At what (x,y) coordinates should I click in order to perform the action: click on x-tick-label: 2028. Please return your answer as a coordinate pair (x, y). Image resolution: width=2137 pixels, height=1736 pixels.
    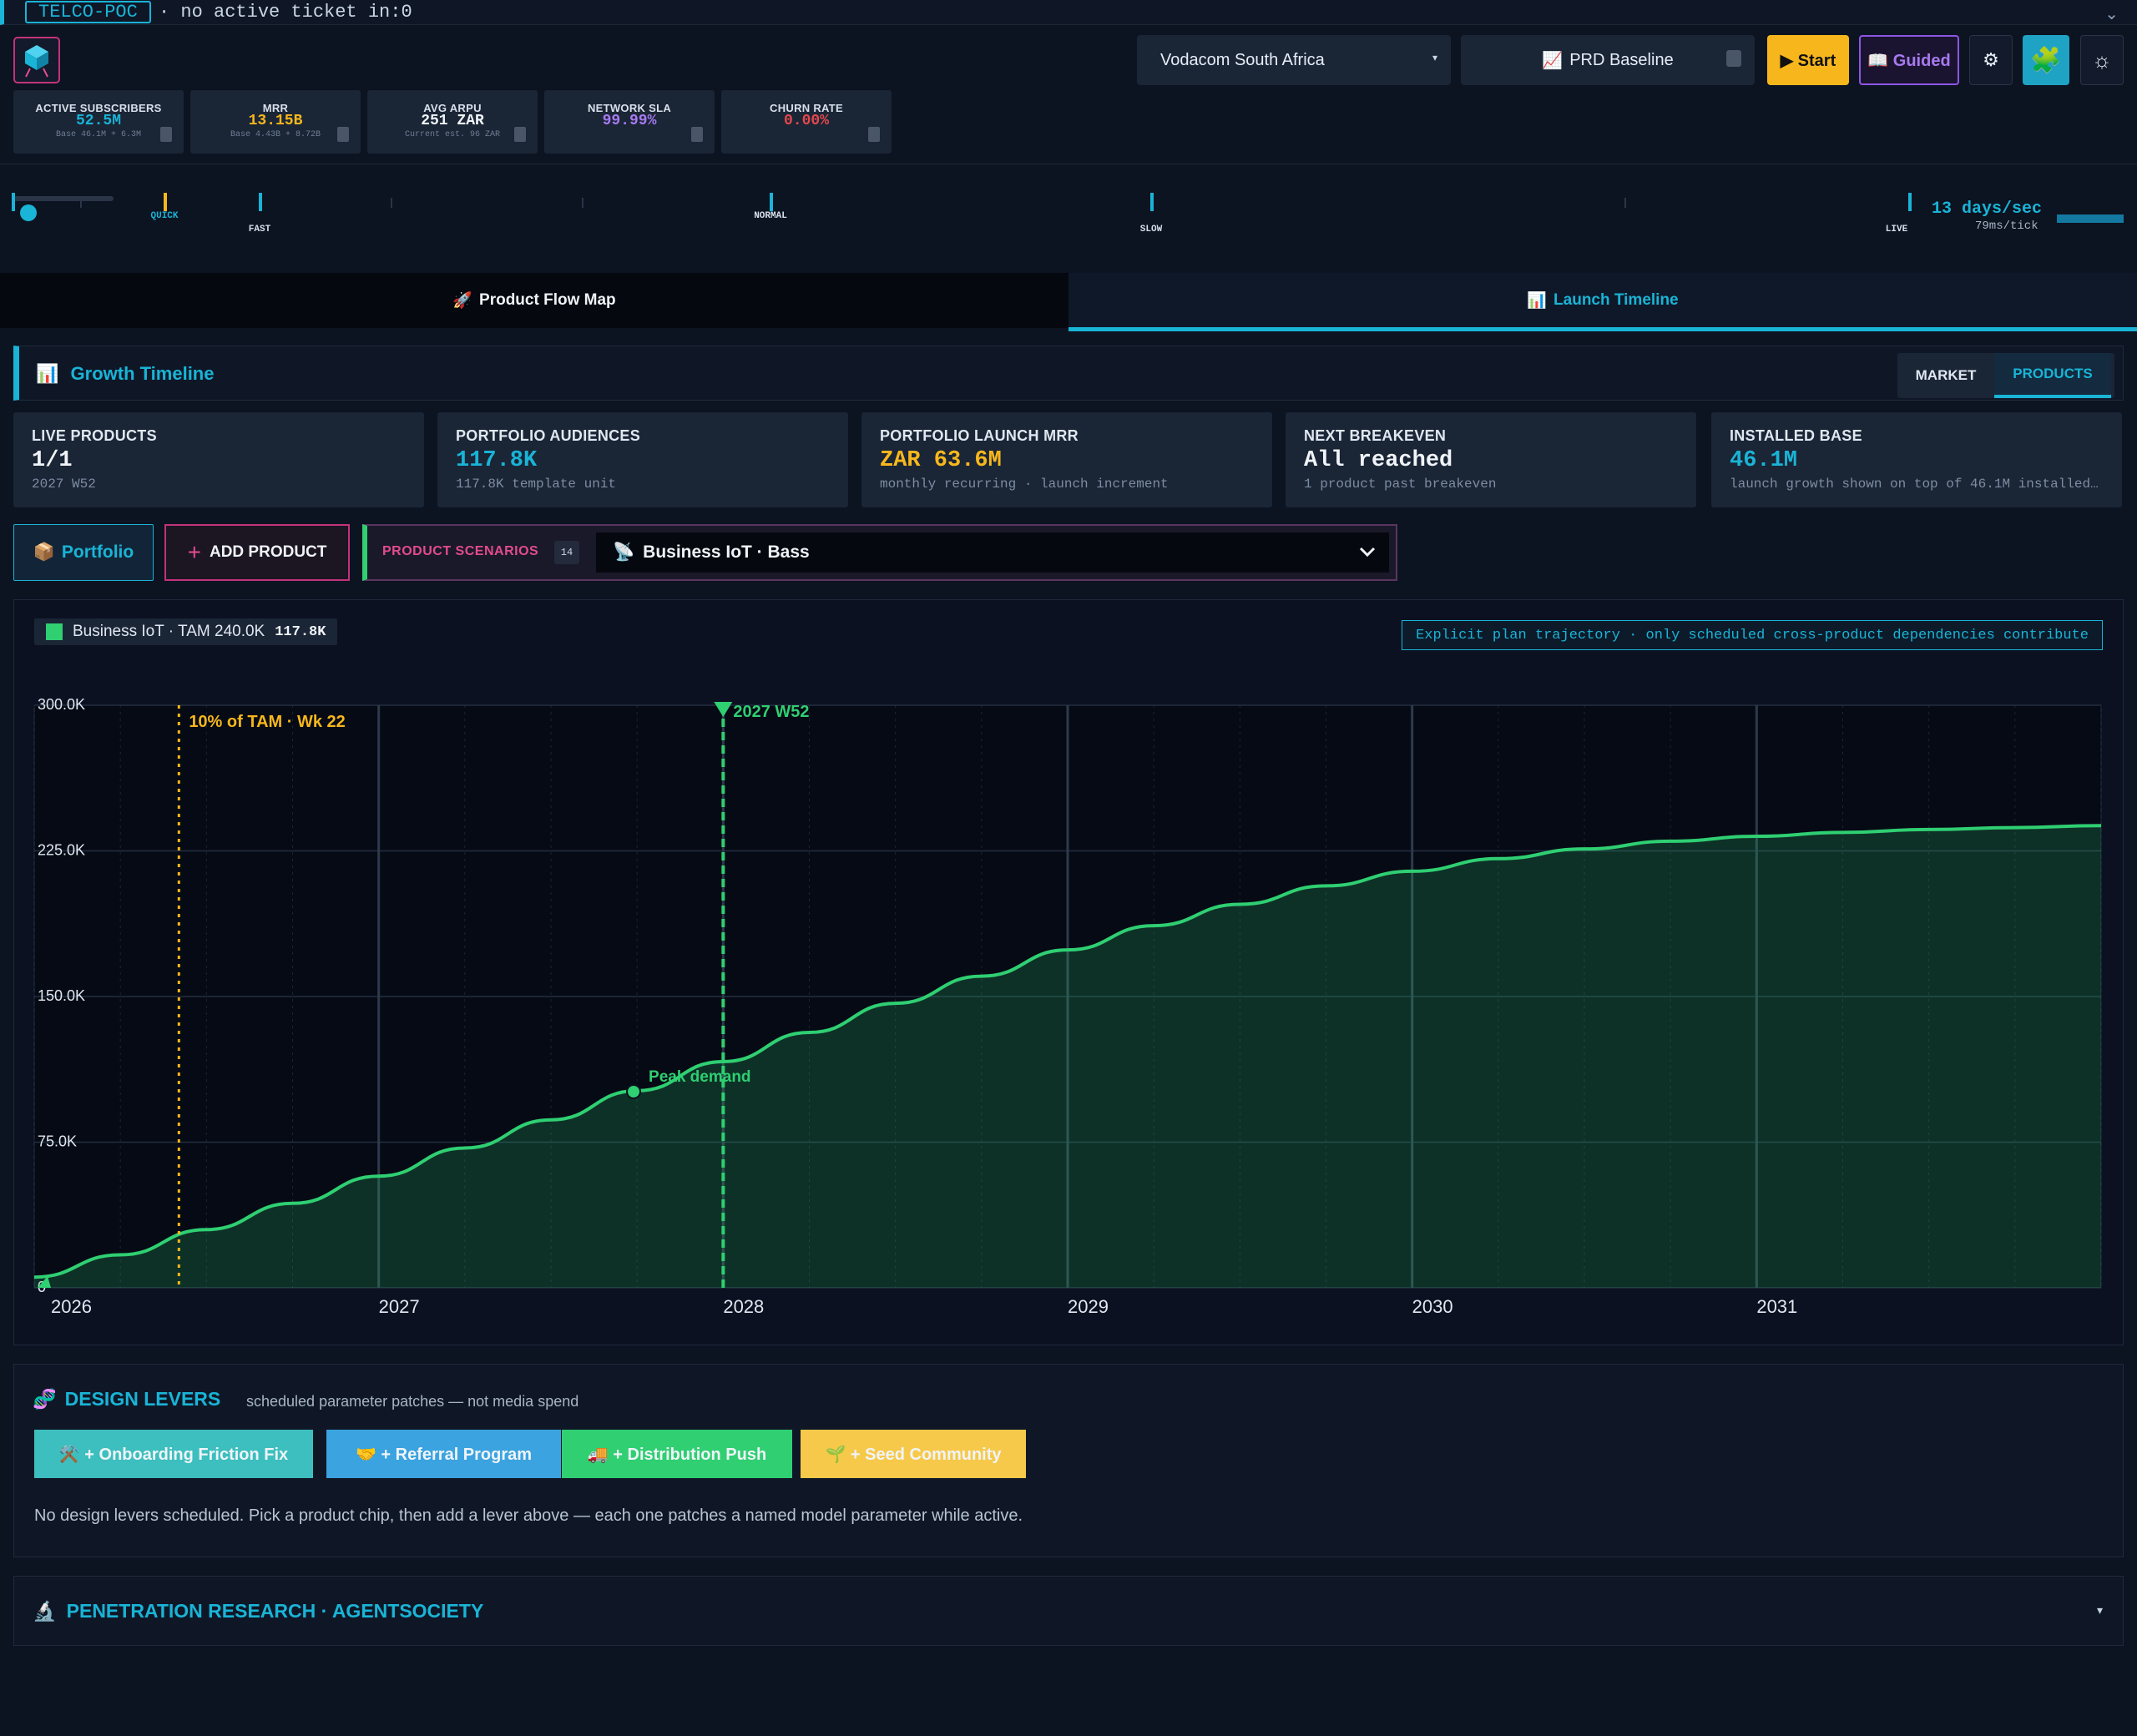
    Looking at the image, I should click on (743, 1306).